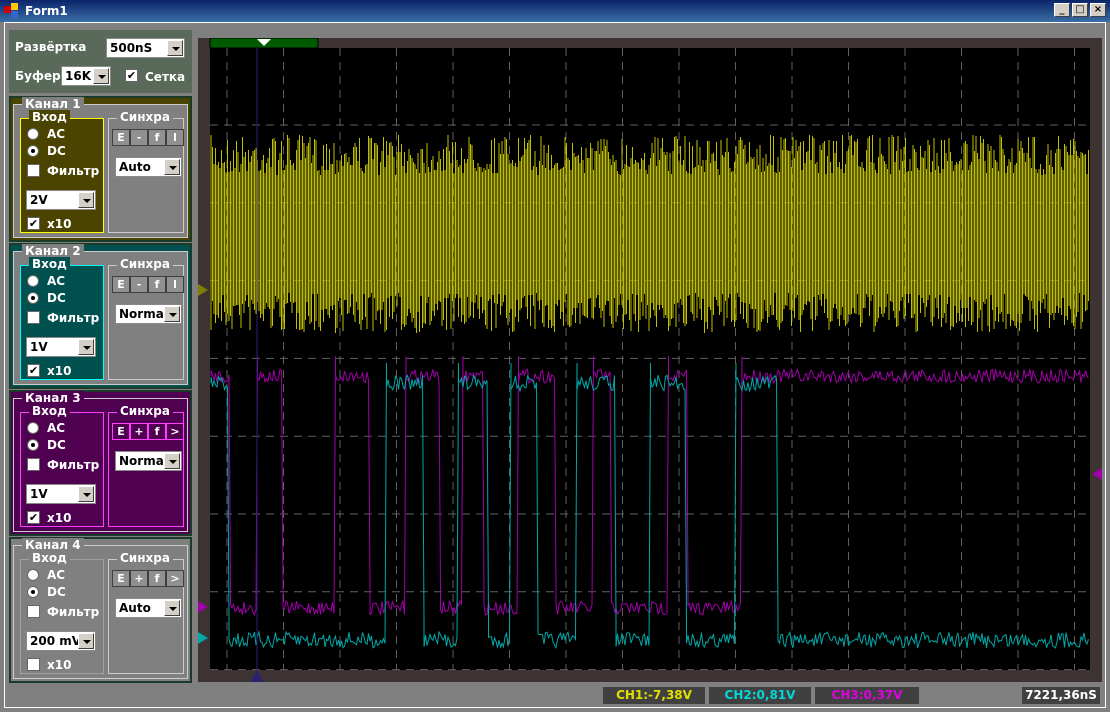 This screenshot has height=712, width=1110. What do you see at coordinates (61, 641) in the screenshot?
I see `volts-select: 200 mV` at bounding box center [61, 641].